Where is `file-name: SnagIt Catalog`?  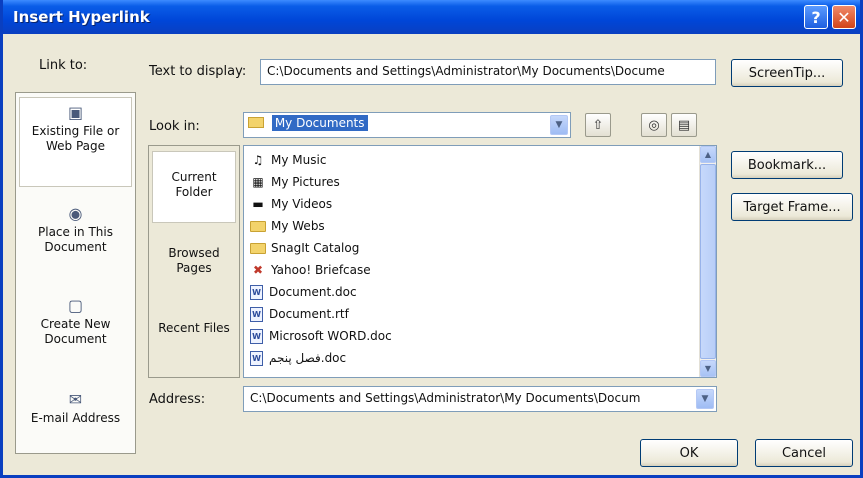
file-name: SnagIt Catalog is located at coordinates (315, 248).